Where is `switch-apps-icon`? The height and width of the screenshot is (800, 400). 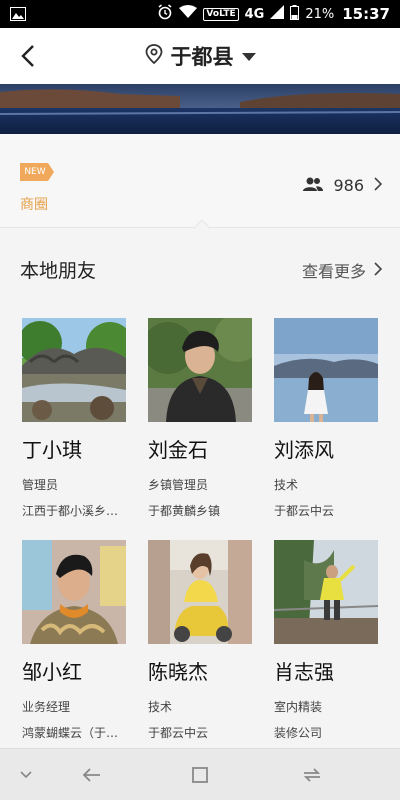
switch-apps-icon is located at coordinates (312, 775).